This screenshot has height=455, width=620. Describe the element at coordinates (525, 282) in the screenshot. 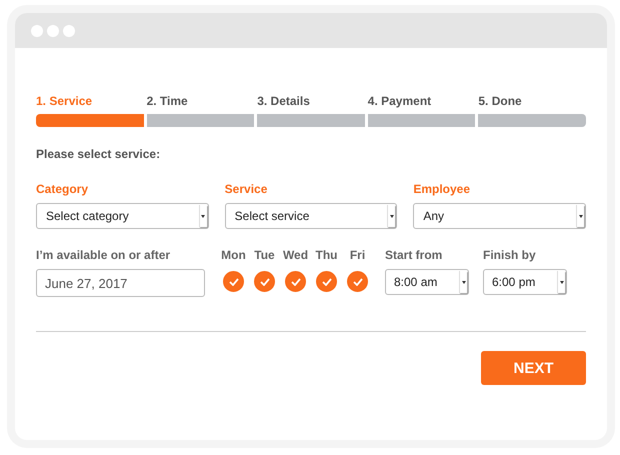

I see `time-dropdown: 6:00 pm` at that location.